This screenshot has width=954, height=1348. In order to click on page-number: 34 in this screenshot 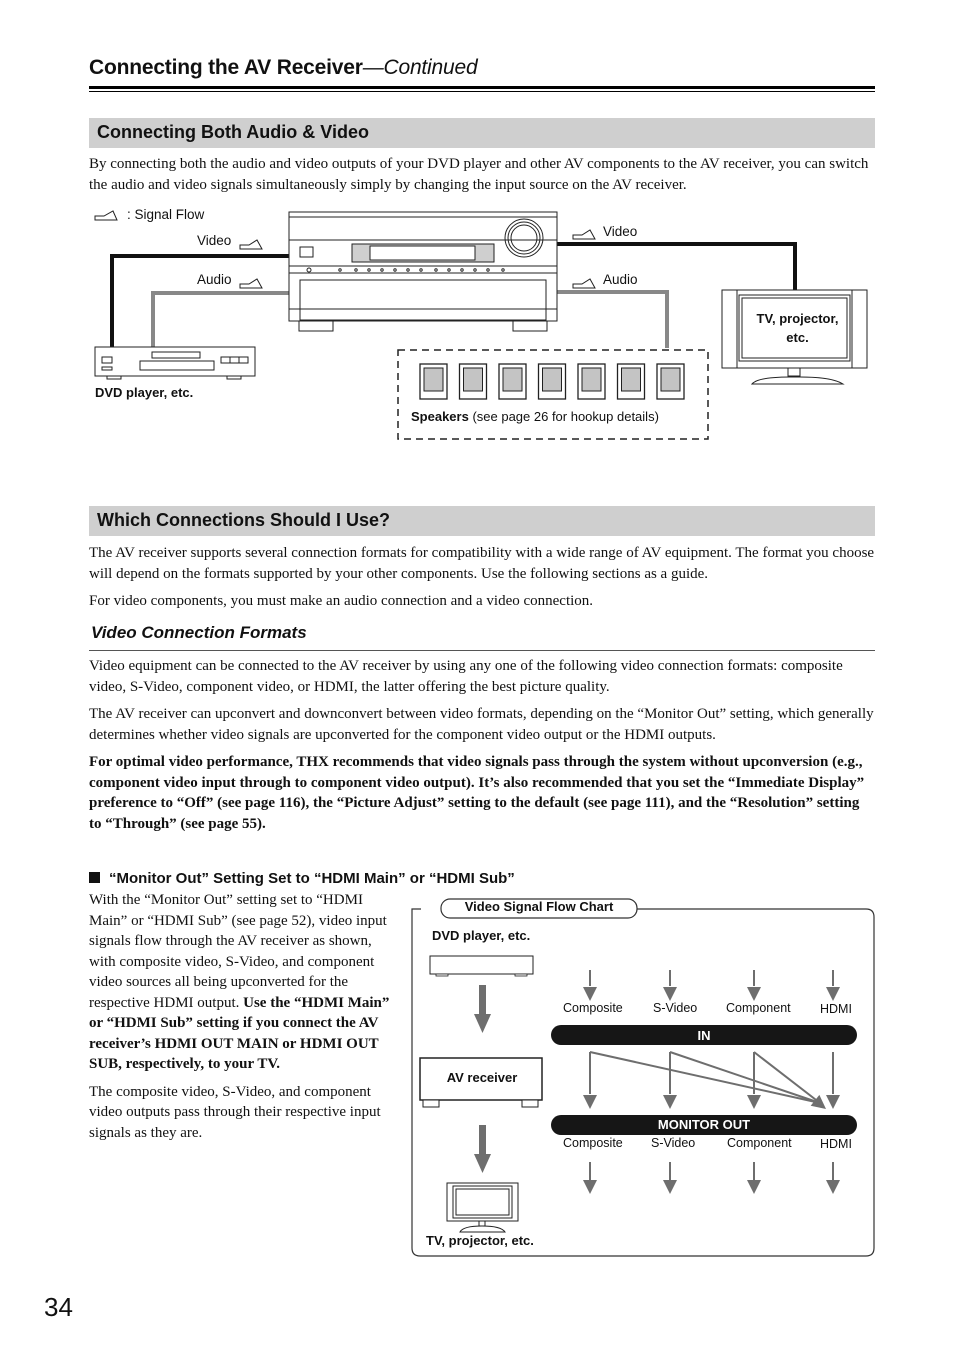, I will do `click(58, 1307)`.